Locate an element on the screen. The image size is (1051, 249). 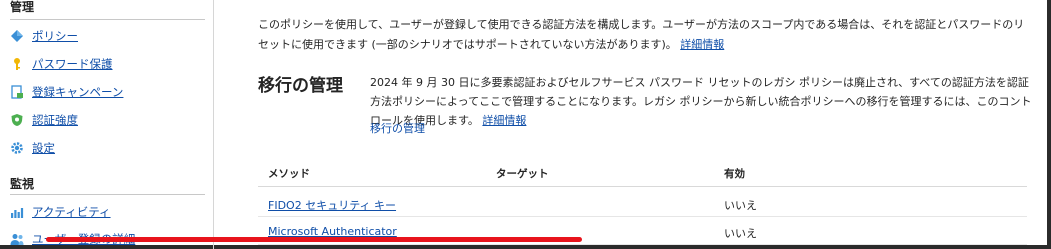
sidebar-item-label: 認証強度 is located at coordinates (55, 120).